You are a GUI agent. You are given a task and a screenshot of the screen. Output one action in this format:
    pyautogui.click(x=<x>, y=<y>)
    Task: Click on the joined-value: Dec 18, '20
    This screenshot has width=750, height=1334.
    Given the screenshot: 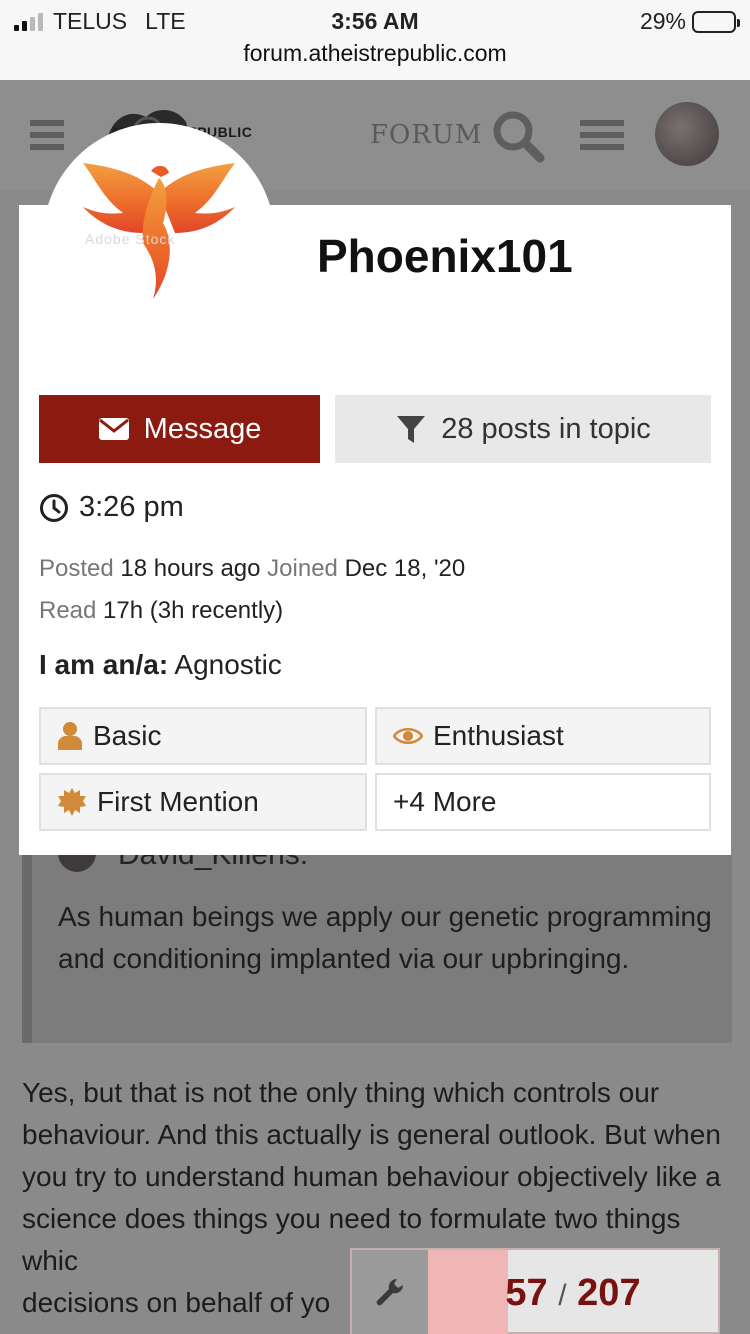 What is the action you would take?
    pyautogui.click(x=405, y=568)
    